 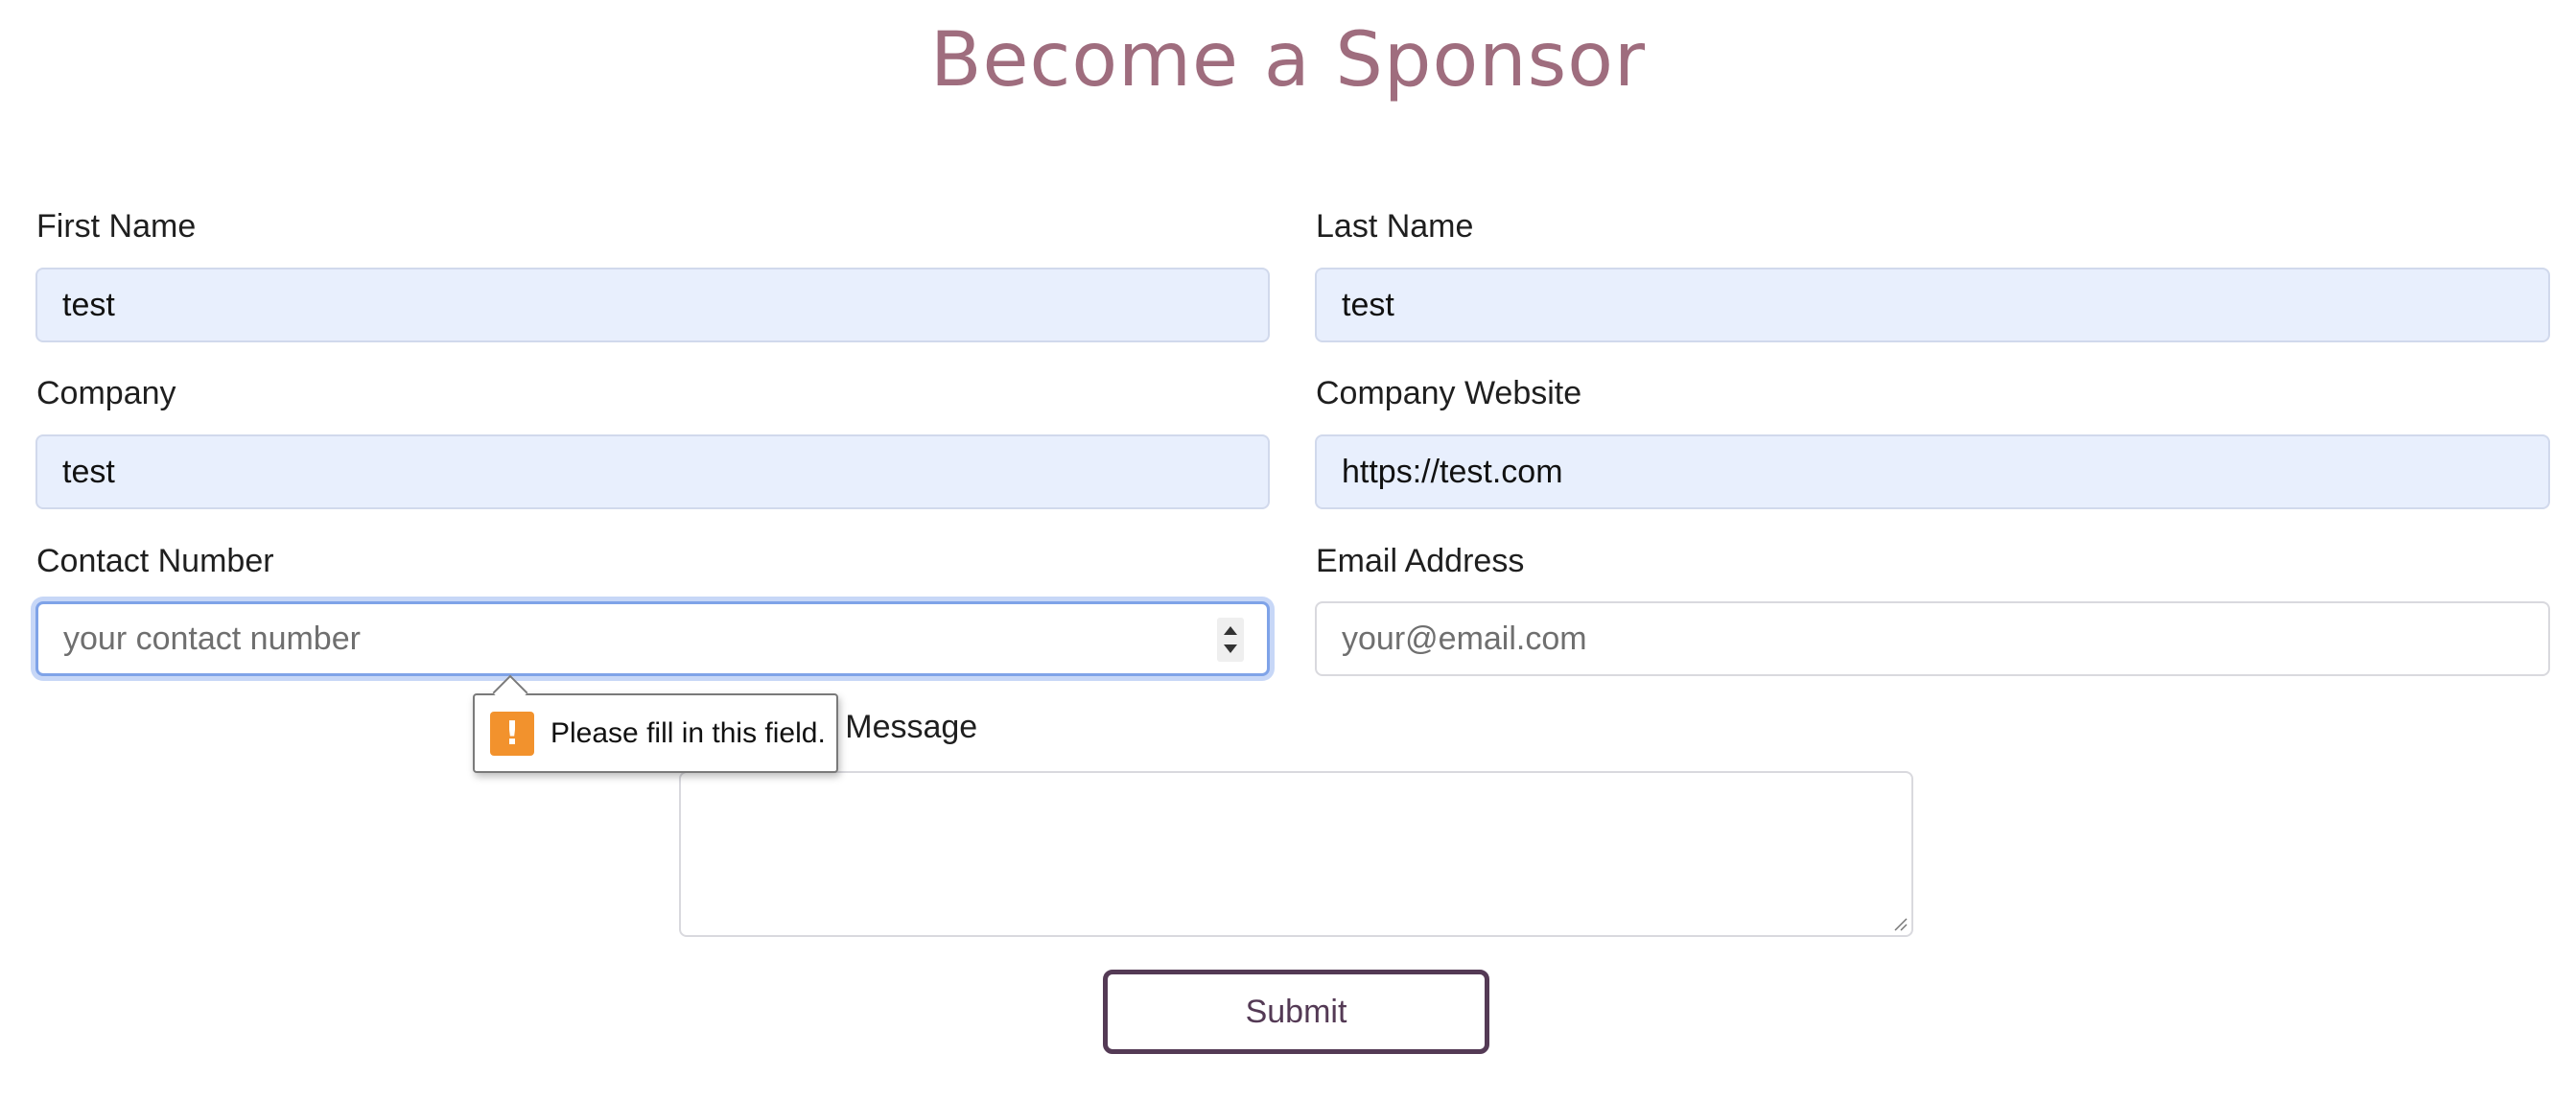 What do you see at coordinates (88, 304) in the screenshot?
I see `first-name-value: test` at bounding box center [88, 304].